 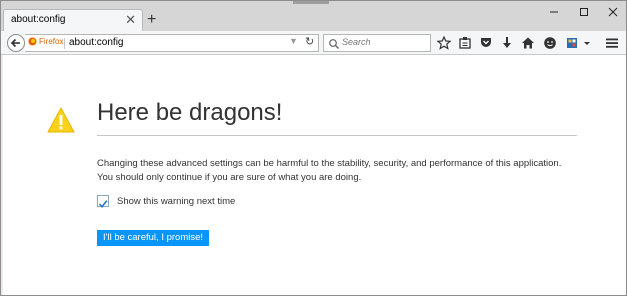 I want to click on menu-icon, so click(x=612, y=43).